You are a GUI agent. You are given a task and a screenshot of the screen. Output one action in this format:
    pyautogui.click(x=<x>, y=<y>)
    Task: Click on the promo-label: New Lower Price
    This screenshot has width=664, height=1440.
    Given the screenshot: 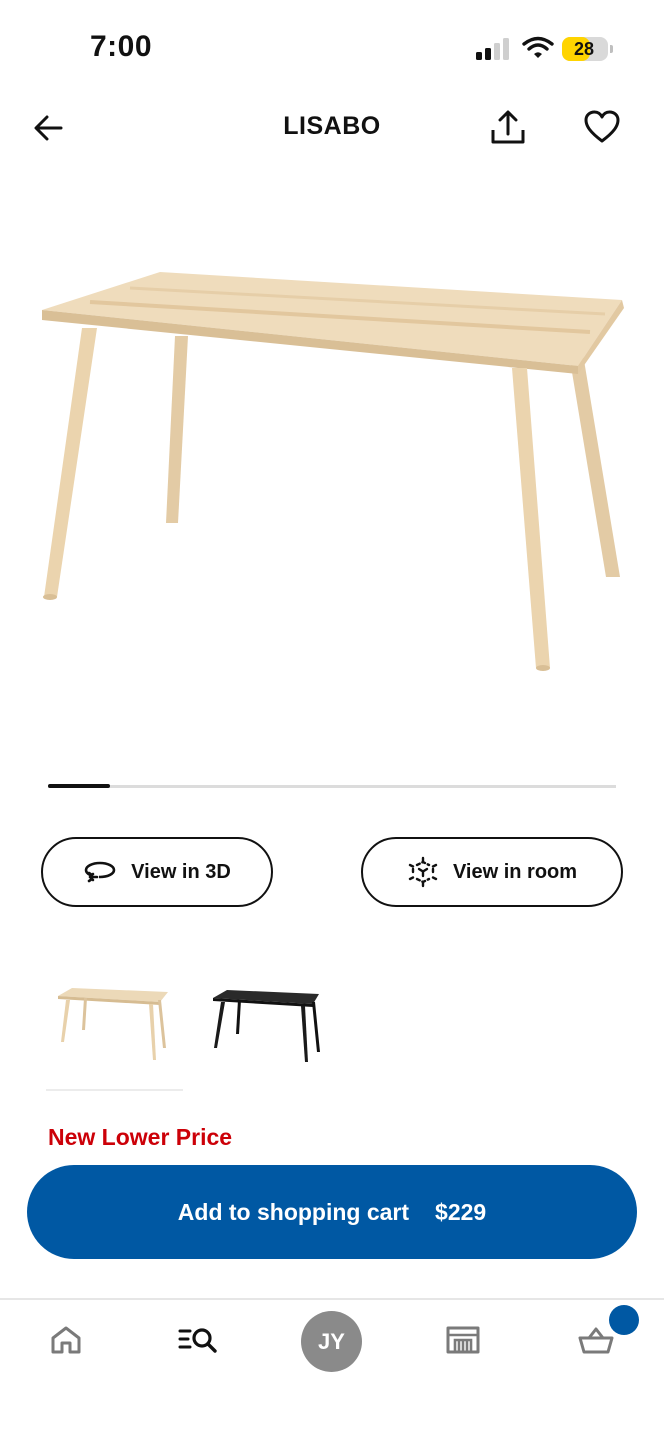 What is the action you would take?
    pyautogui.click(x=140, y=1137)
    